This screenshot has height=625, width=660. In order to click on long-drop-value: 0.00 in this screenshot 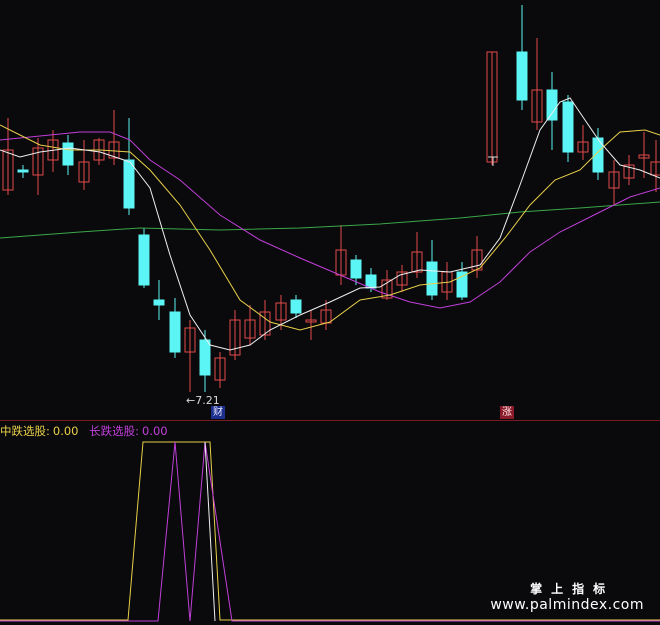, I will do `click(155, 431)`.